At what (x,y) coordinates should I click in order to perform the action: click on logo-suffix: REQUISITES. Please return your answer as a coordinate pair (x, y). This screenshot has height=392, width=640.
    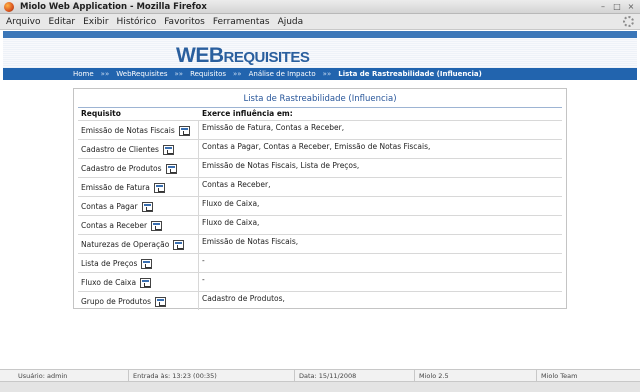
    Looking at the image, I should click on (266, 57).